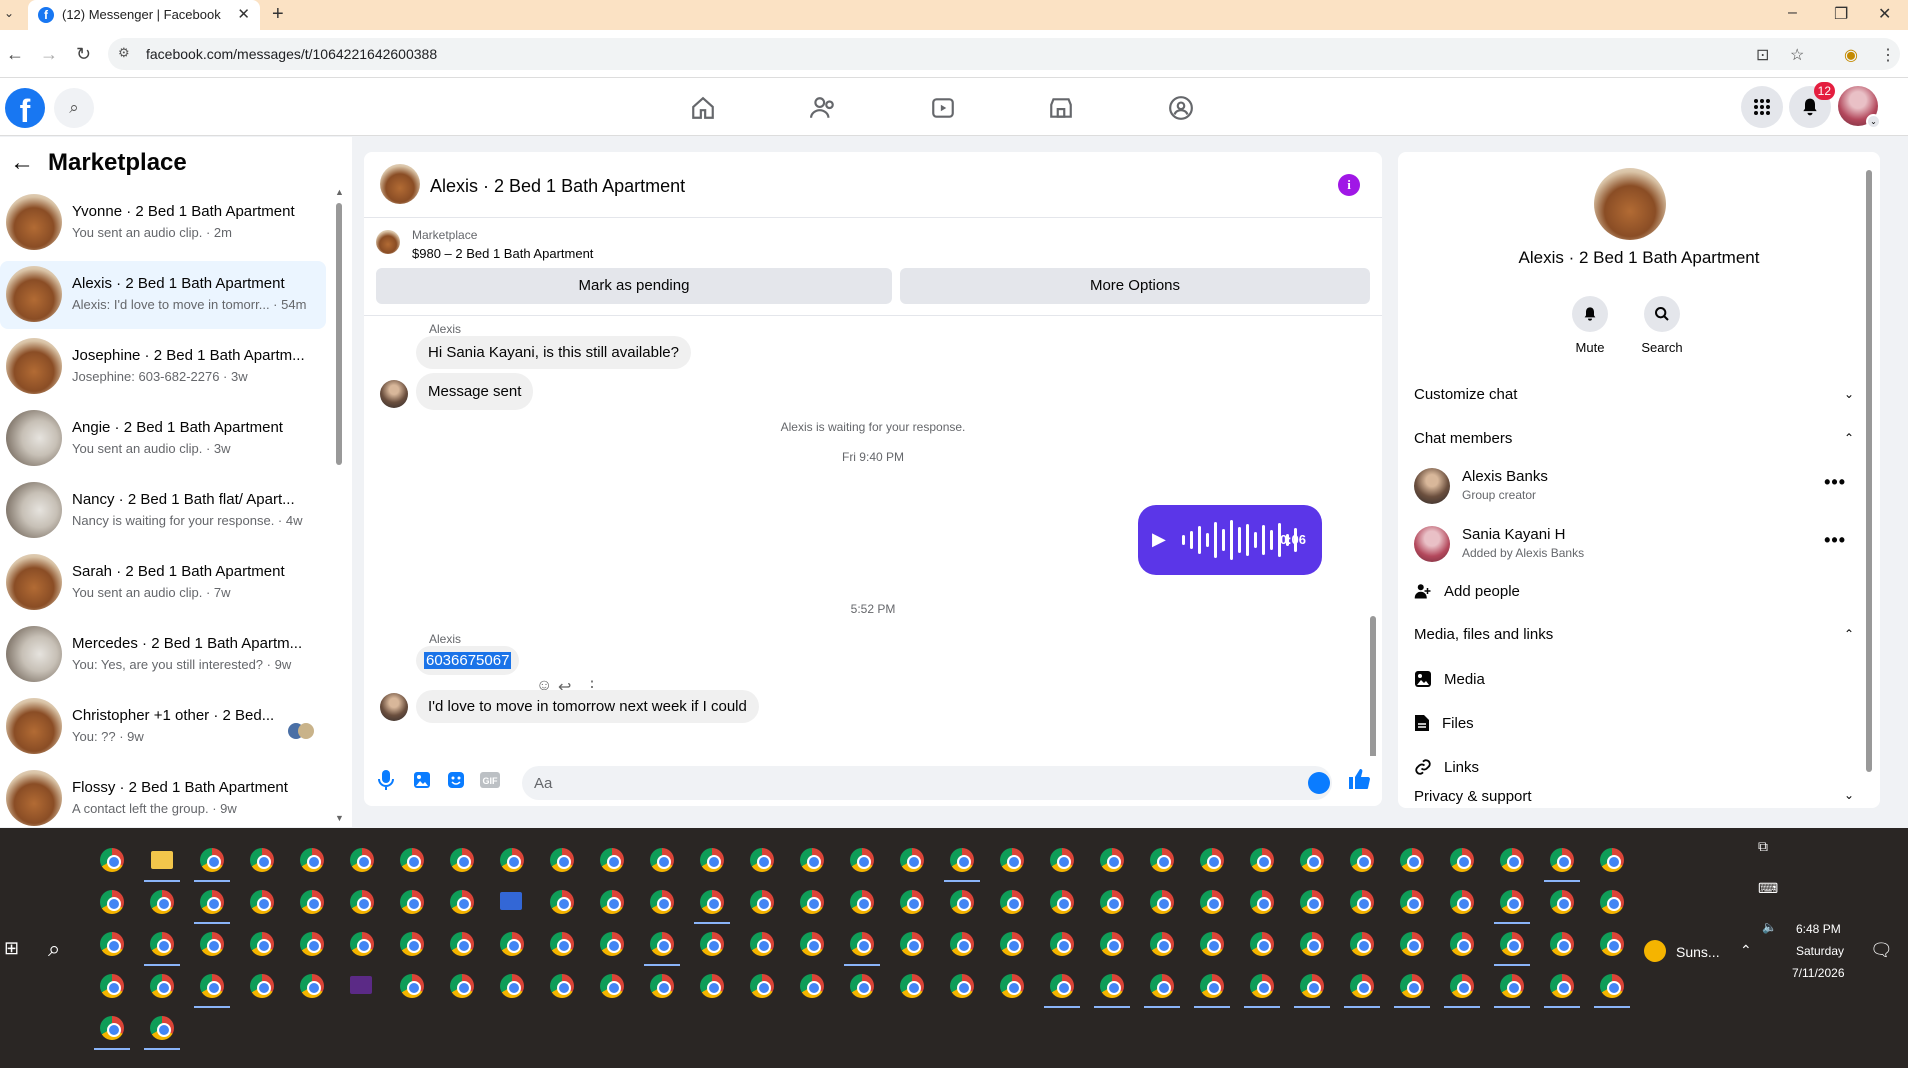 This screenshot has width=1908, height=1068. Describe the element at coordinates (124, 53) in the screenshot. I see `site-info-icon: ⚙` at that location.